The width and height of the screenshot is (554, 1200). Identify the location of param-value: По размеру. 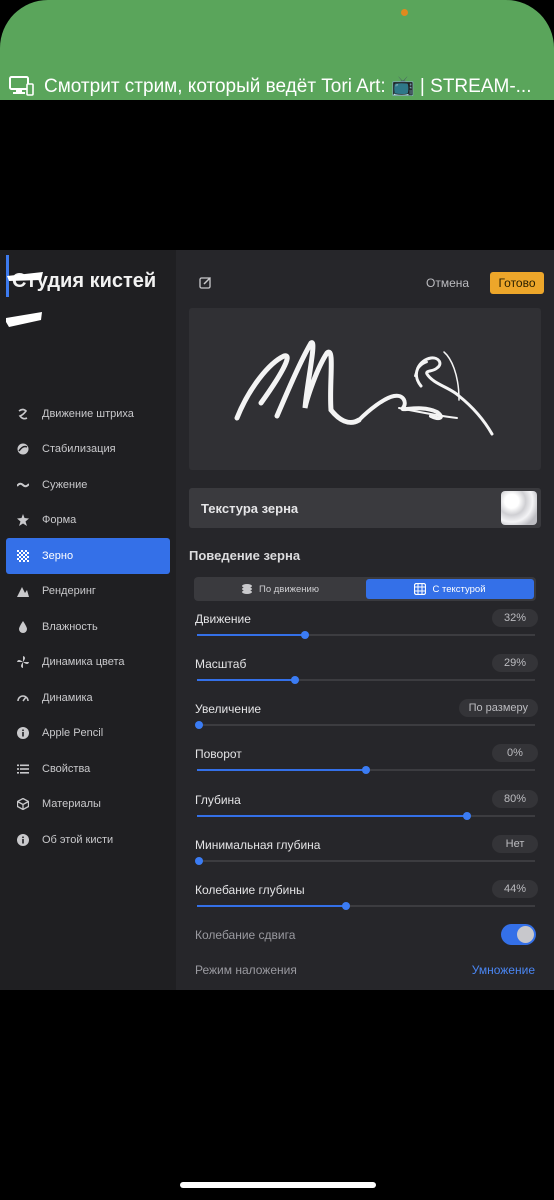
(498, 708).